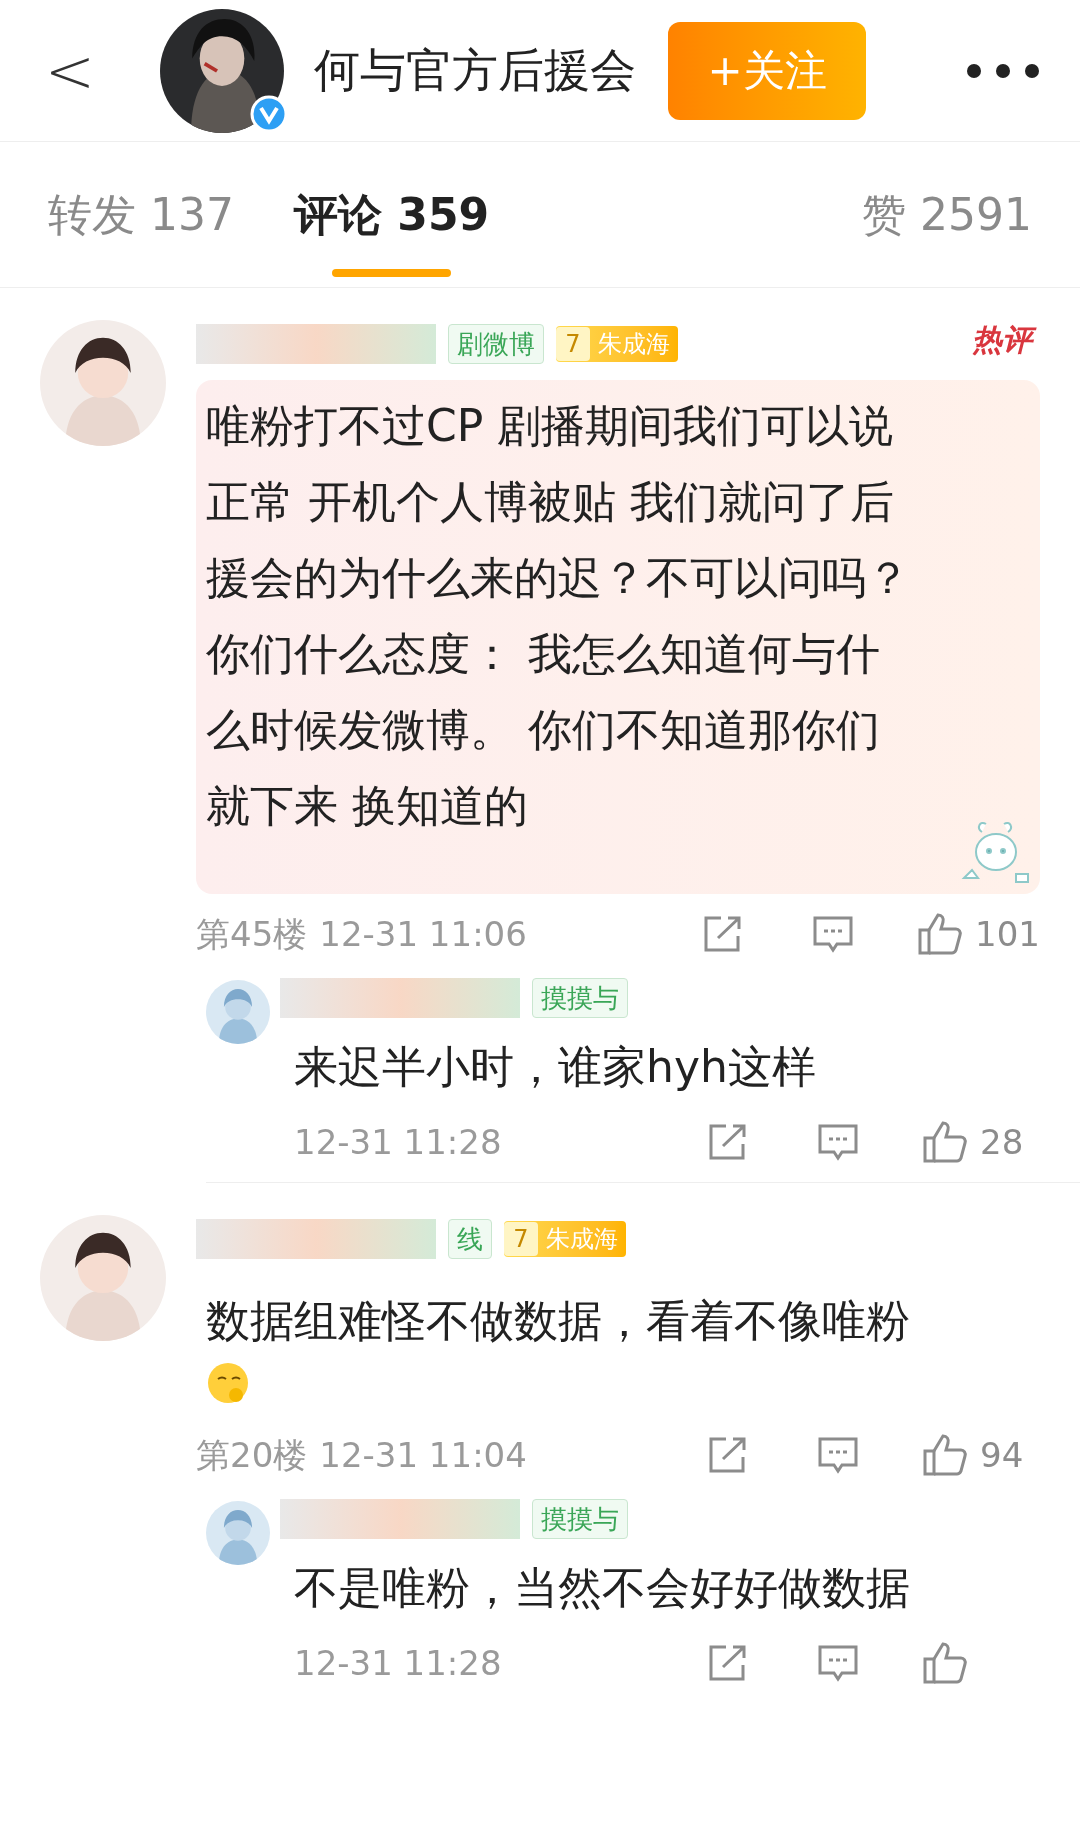 The width and height of the screenshot is (1080, 1840). I want to click on tab: 转发 137, so click(141, 214).